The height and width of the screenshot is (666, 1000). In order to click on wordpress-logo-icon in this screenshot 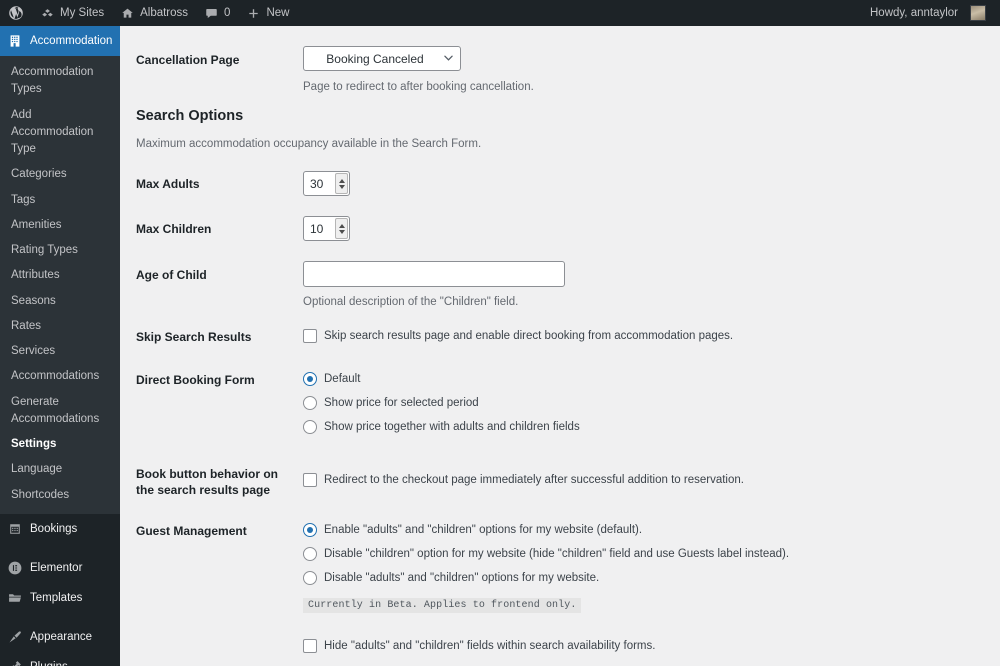, I will do `click(16, 13)`.